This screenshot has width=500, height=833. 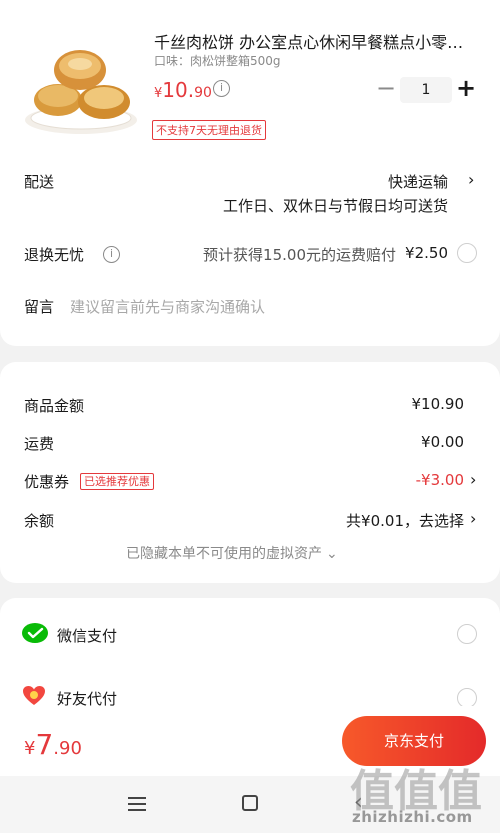 I want to click on no-refund-tag: 不支持7天无理由退货, so click(x=209, y=130).